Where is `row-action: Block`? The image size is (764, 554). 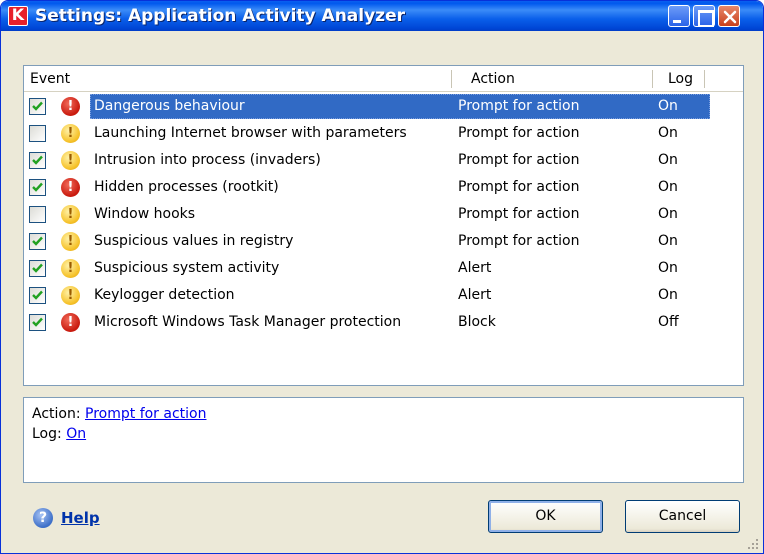
row-action: Block is located at coordinates (477, 322).